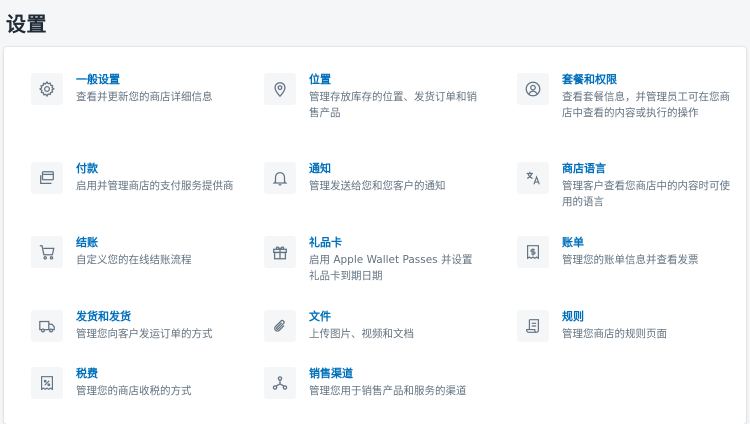 The height and width of the screenshot is (424, 750). I want to click on settings-item-title: 位置, so click(320, 79).